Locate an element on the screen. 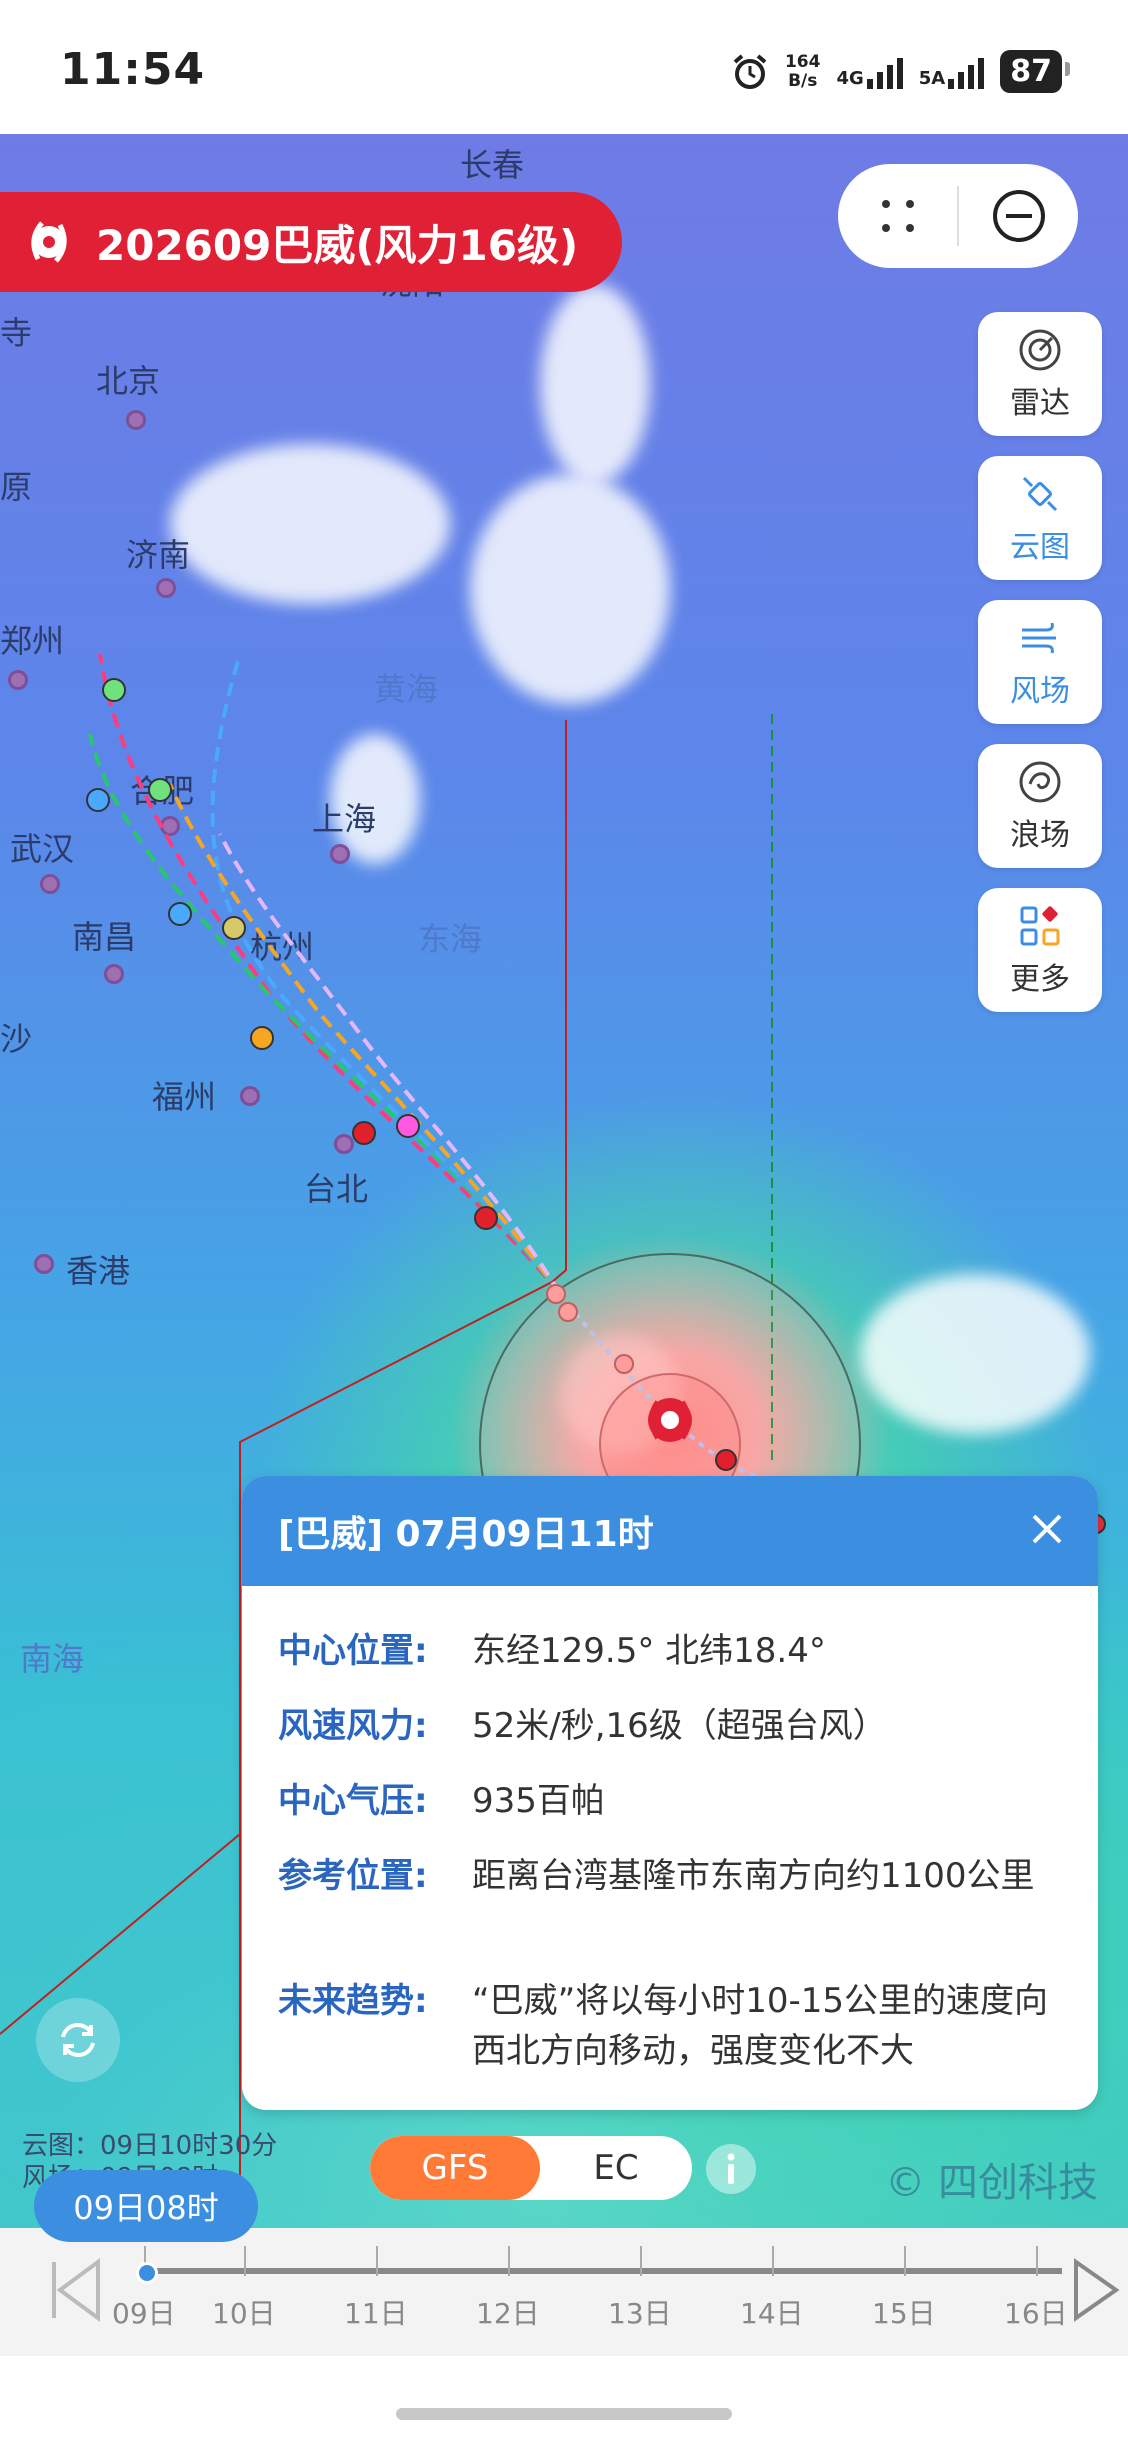 The image size is (1128, 2444). layer-button-satellite: 云图 is located at coordinates (1040, 518).